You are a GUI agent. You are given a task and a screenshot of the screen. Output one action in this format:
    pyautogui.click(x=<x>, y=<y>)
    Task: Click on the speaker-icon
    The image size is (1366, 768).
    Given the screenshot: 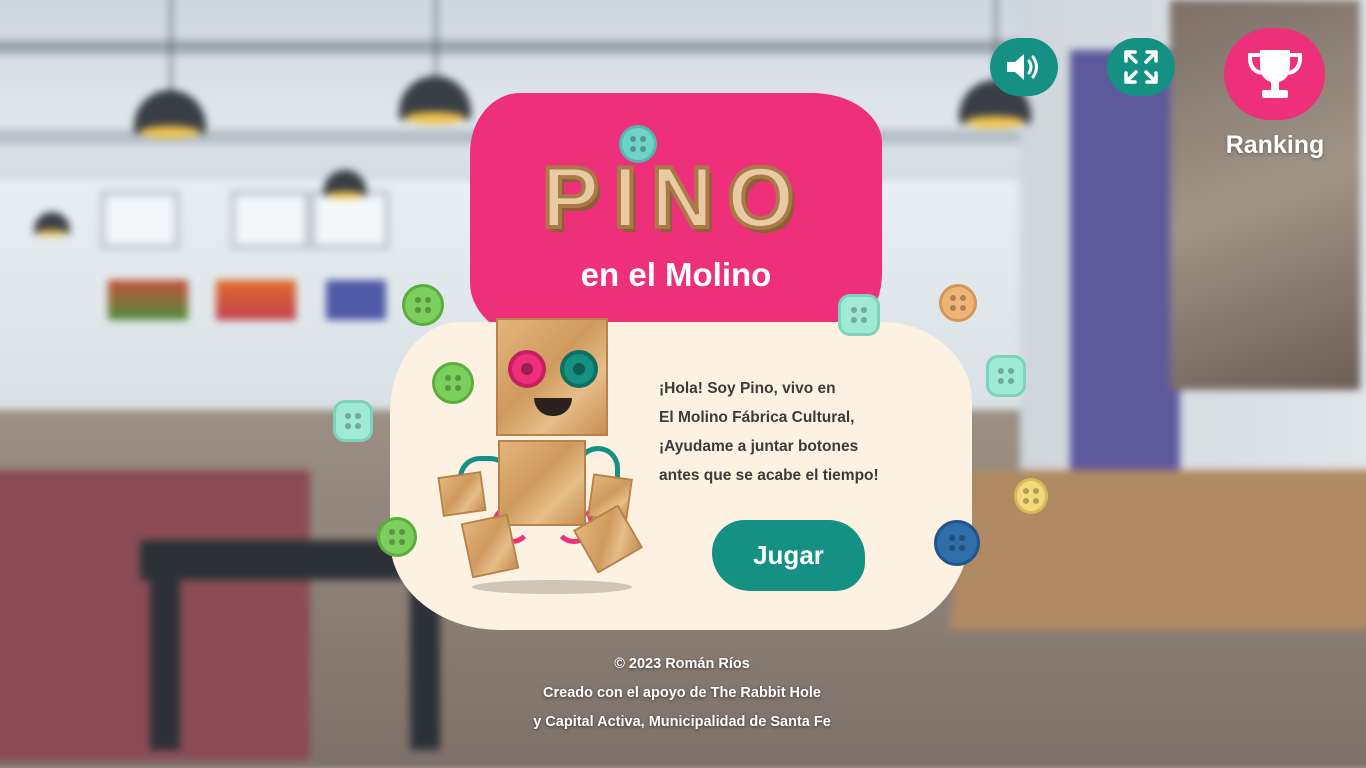 What is the action you would take?
    pyautogui.click(x=1022, y=67)
    